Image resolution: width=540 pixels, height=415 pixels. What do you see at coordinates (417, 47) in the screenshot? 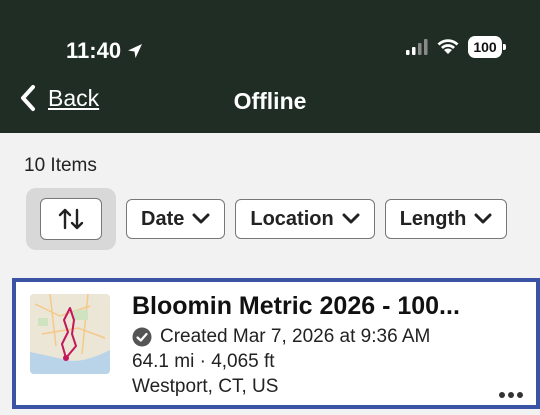
I see `signal-icon` at bounding box center [417, 47].